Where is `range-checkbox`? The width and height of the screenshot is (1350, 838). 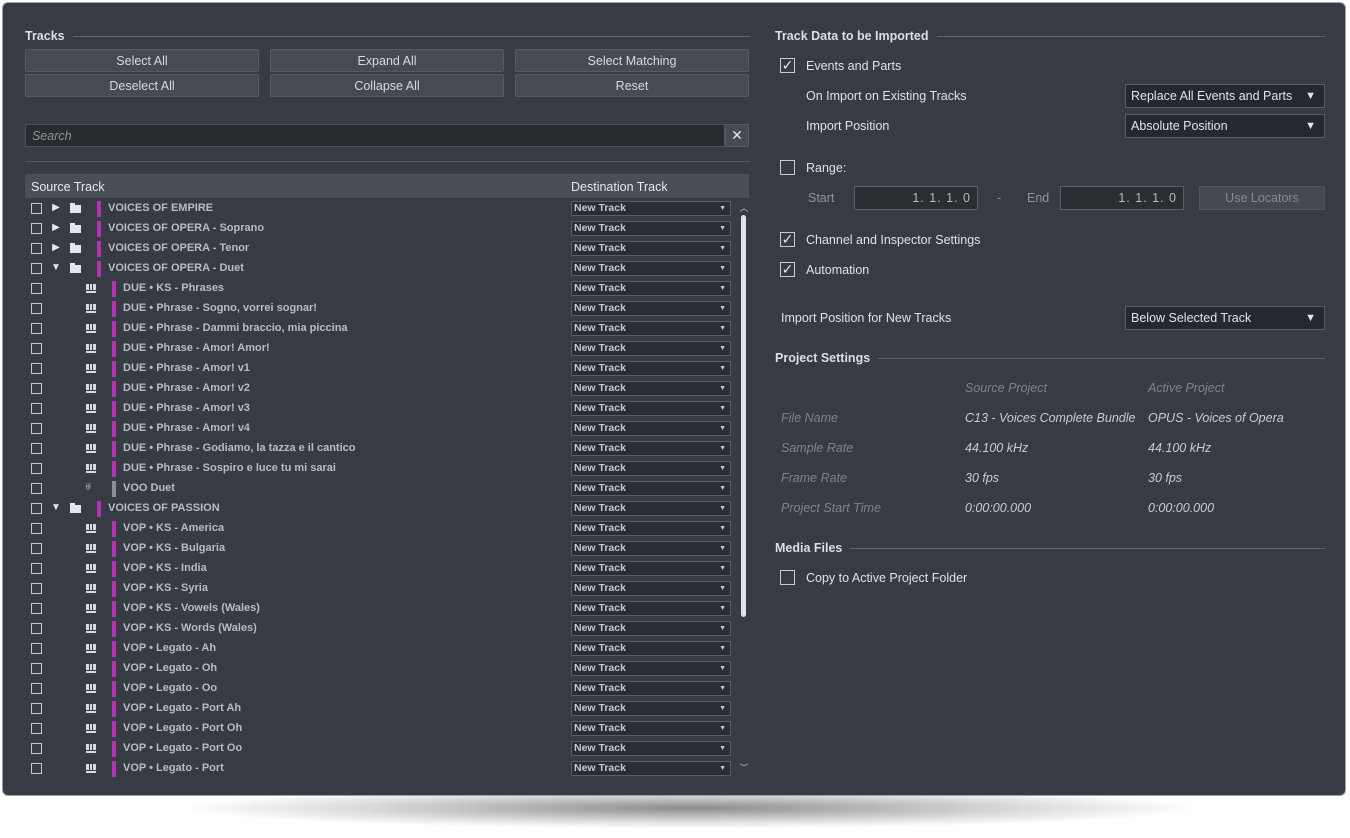
range-checkbox is located at coordinates (787, 167).